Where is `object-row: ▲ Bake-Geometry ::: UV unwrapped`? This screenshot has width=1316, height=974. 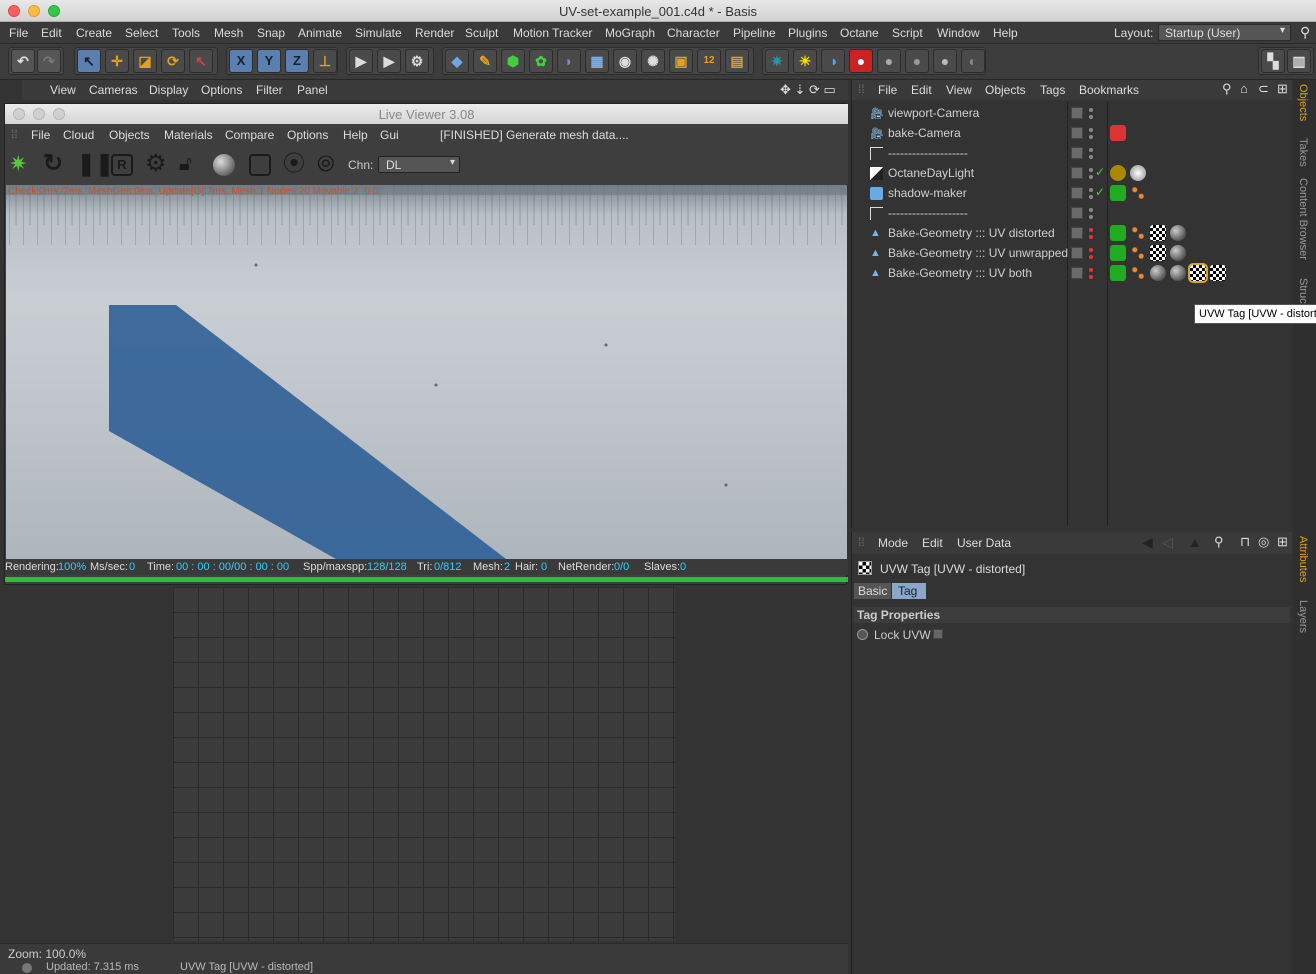
object-row: ▲ Bake-Geometry ::: UV unwrapped is located at coordinates (1072, 253).